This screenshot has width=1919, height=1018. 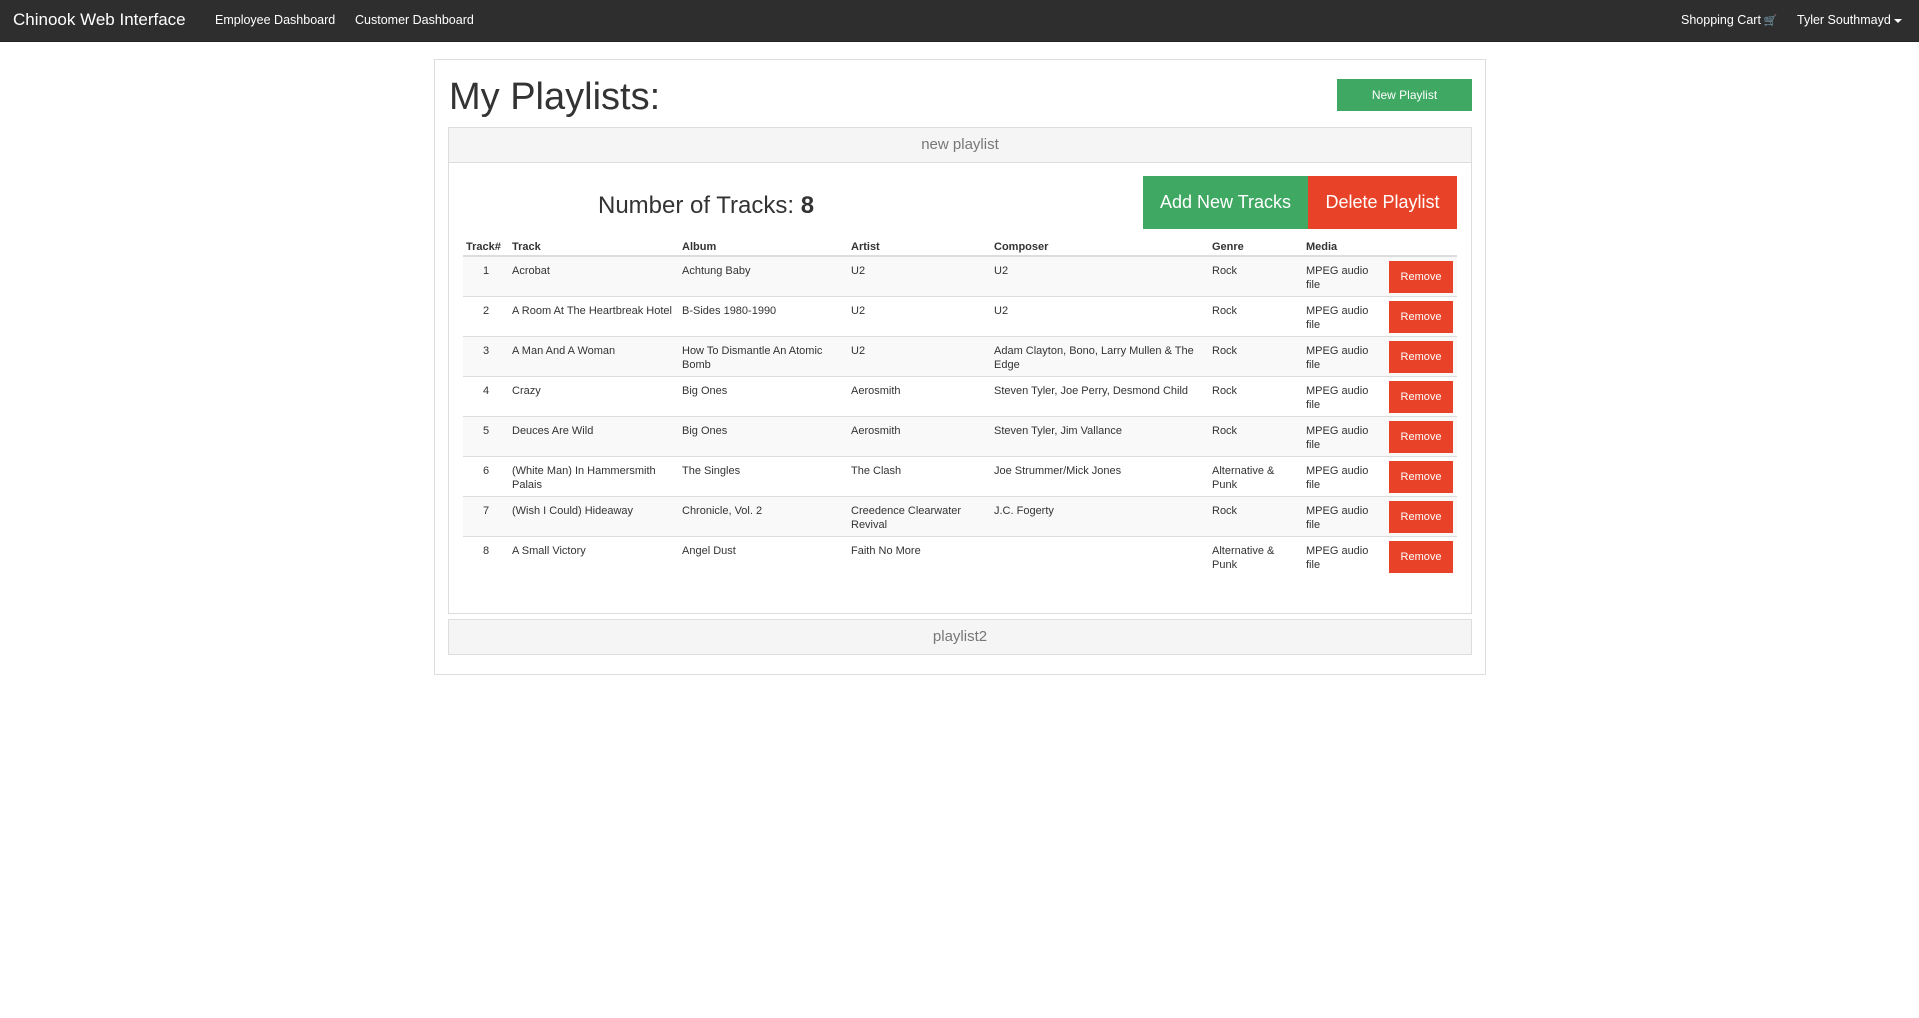 I want to click on composer-cell: Joe Strummer/Mick Jones, so click(x=1100, y=475).